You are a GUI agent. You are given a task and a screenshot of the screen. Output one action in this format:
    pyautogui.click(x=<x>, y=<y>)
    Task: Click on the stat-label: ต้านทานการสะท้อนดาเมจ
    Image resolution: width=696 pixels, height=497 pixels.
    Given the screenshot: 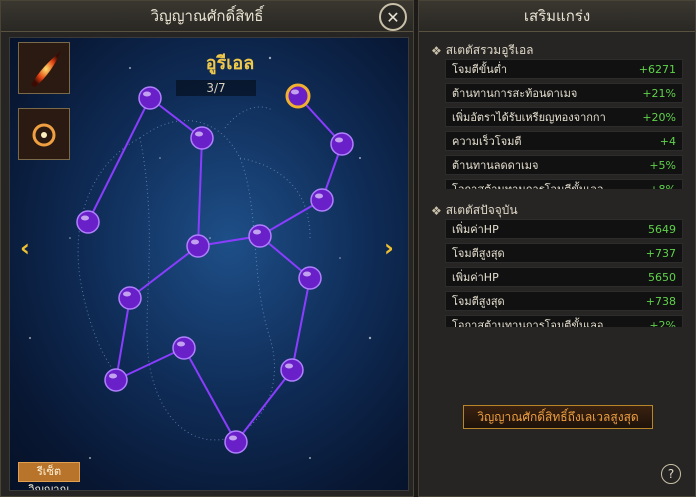 What is the action you would take?
    pyautogui.click(x=515, y=93)
    